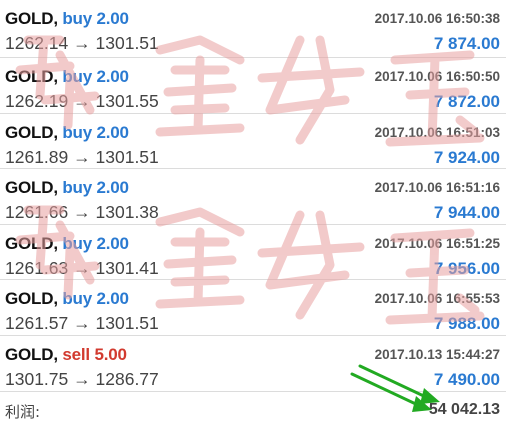  Describe the element at coordinates (466, 379) in the screenshot. I see `trade-profit: 7 490.00` at that location.